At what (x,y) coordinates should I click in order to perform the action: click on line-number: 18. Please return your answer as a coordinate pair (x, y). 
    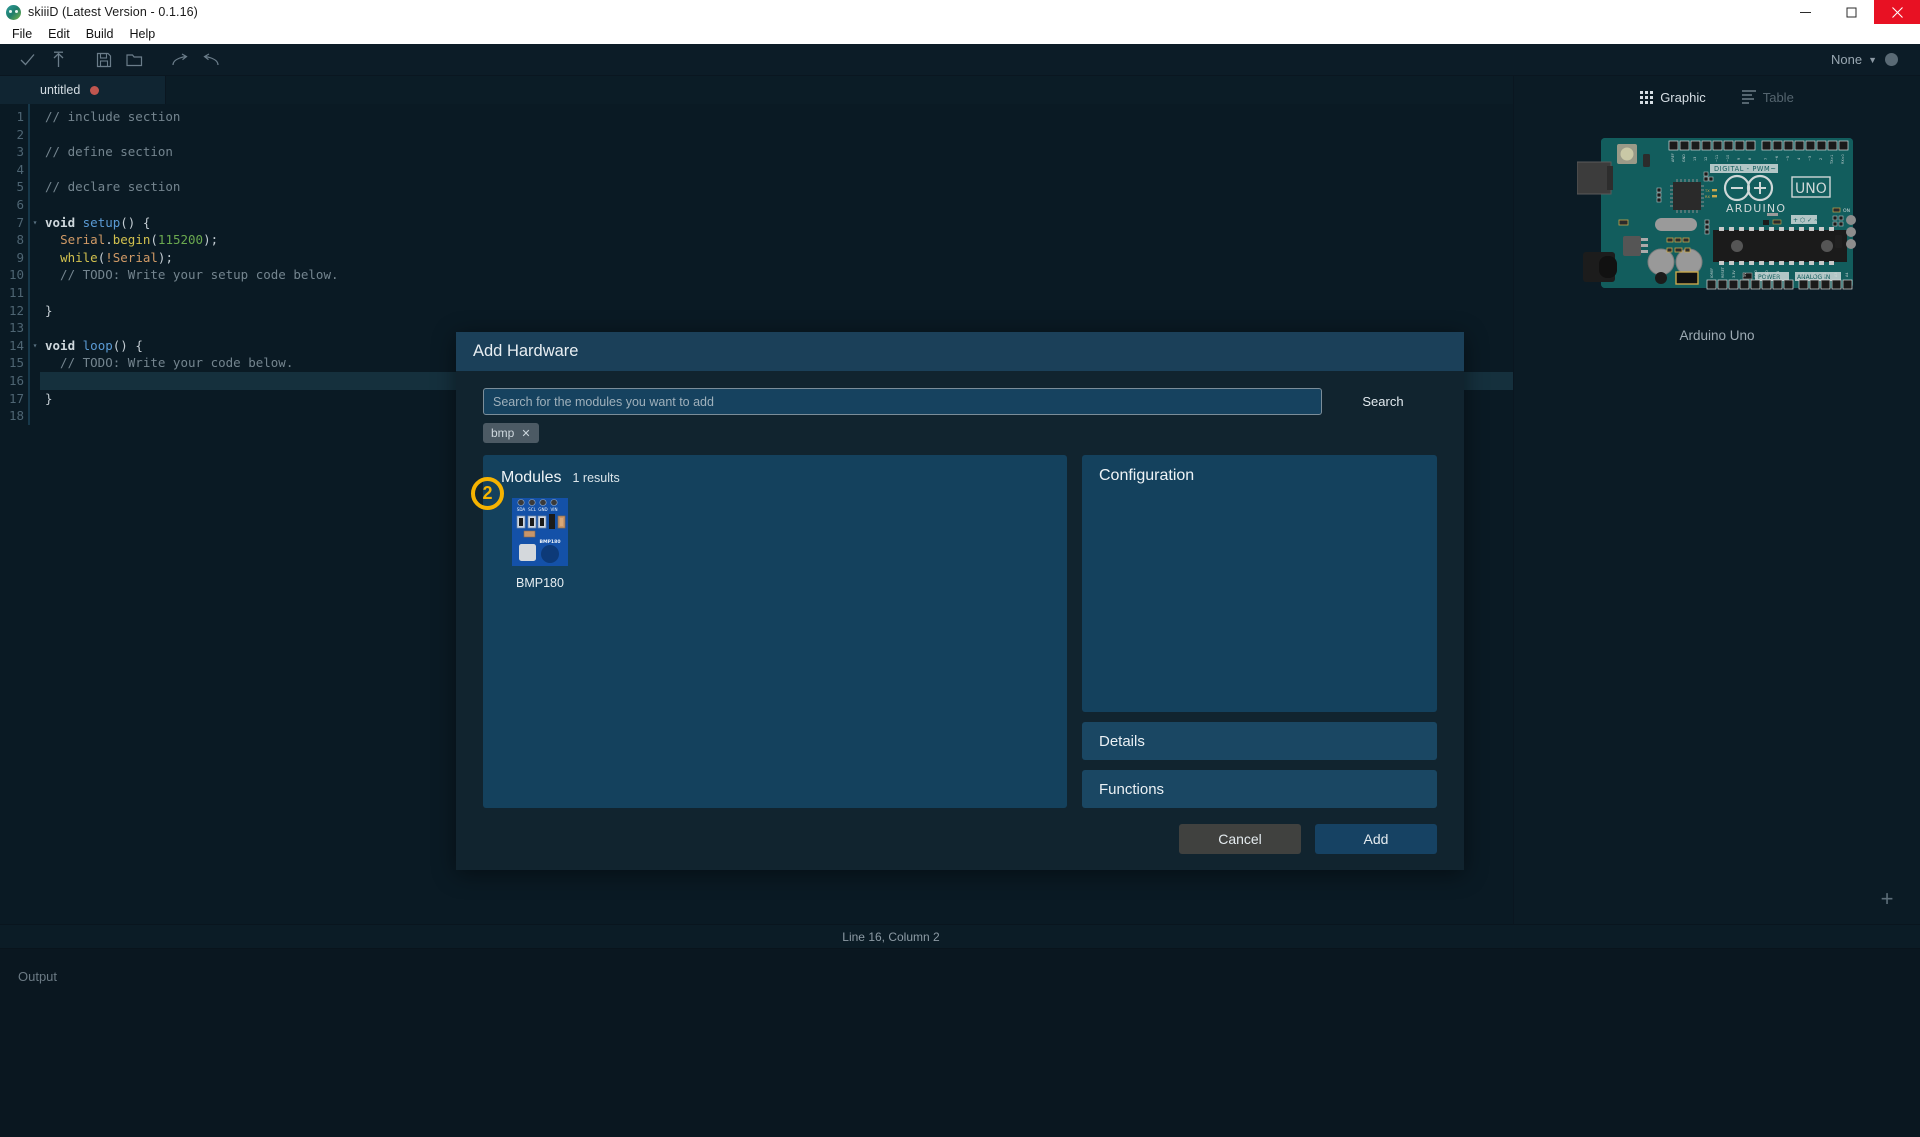
    Looking at the image, I should click on (16, 416).